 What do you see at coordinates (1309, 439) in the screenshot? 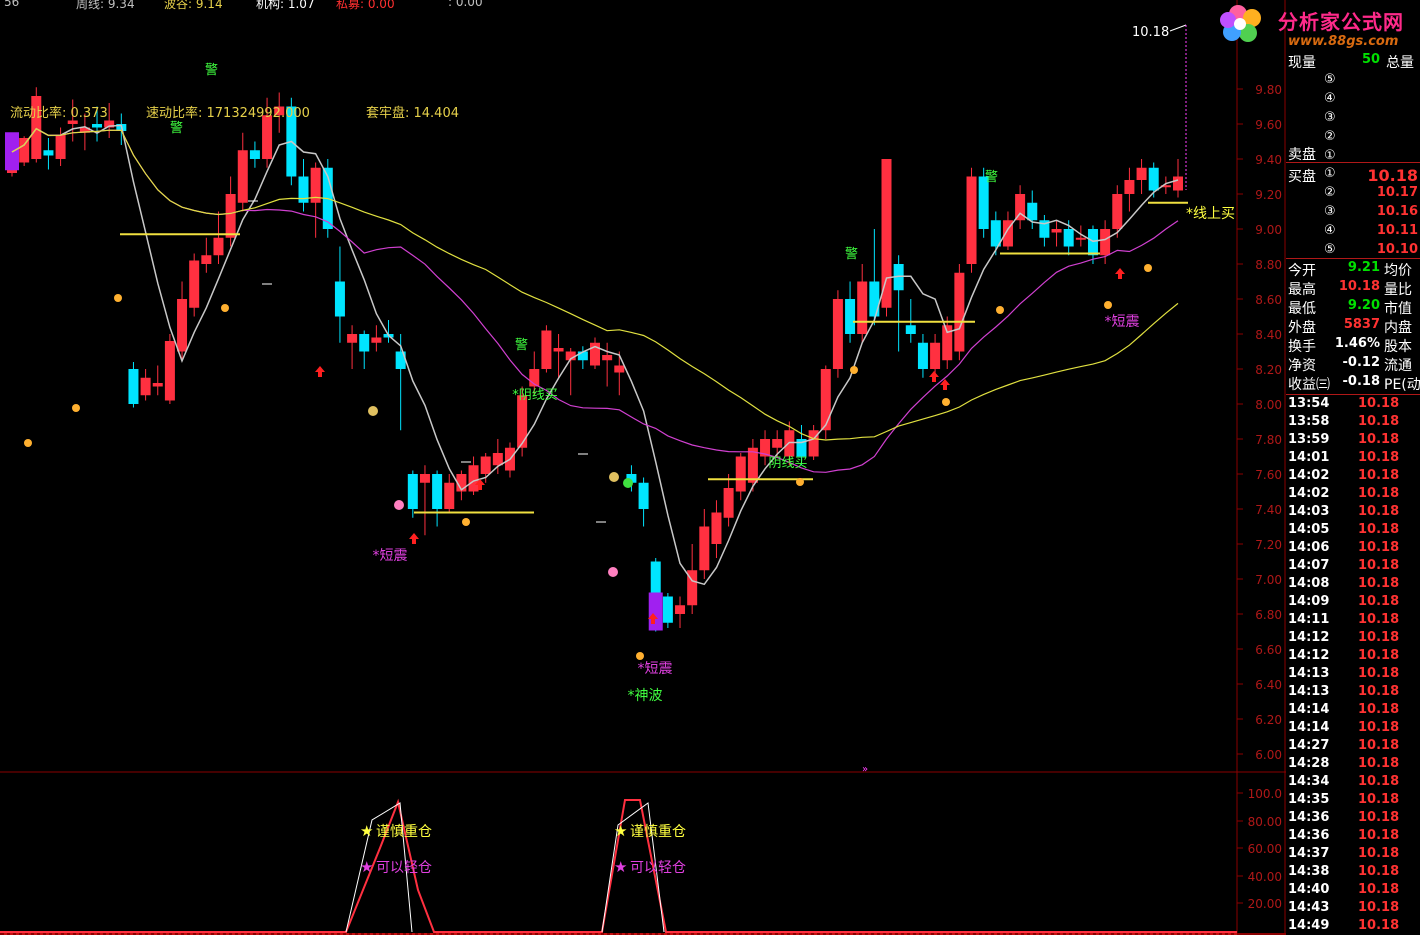
I see `tick-time: 13:59` at bounding box center [1309, 439].